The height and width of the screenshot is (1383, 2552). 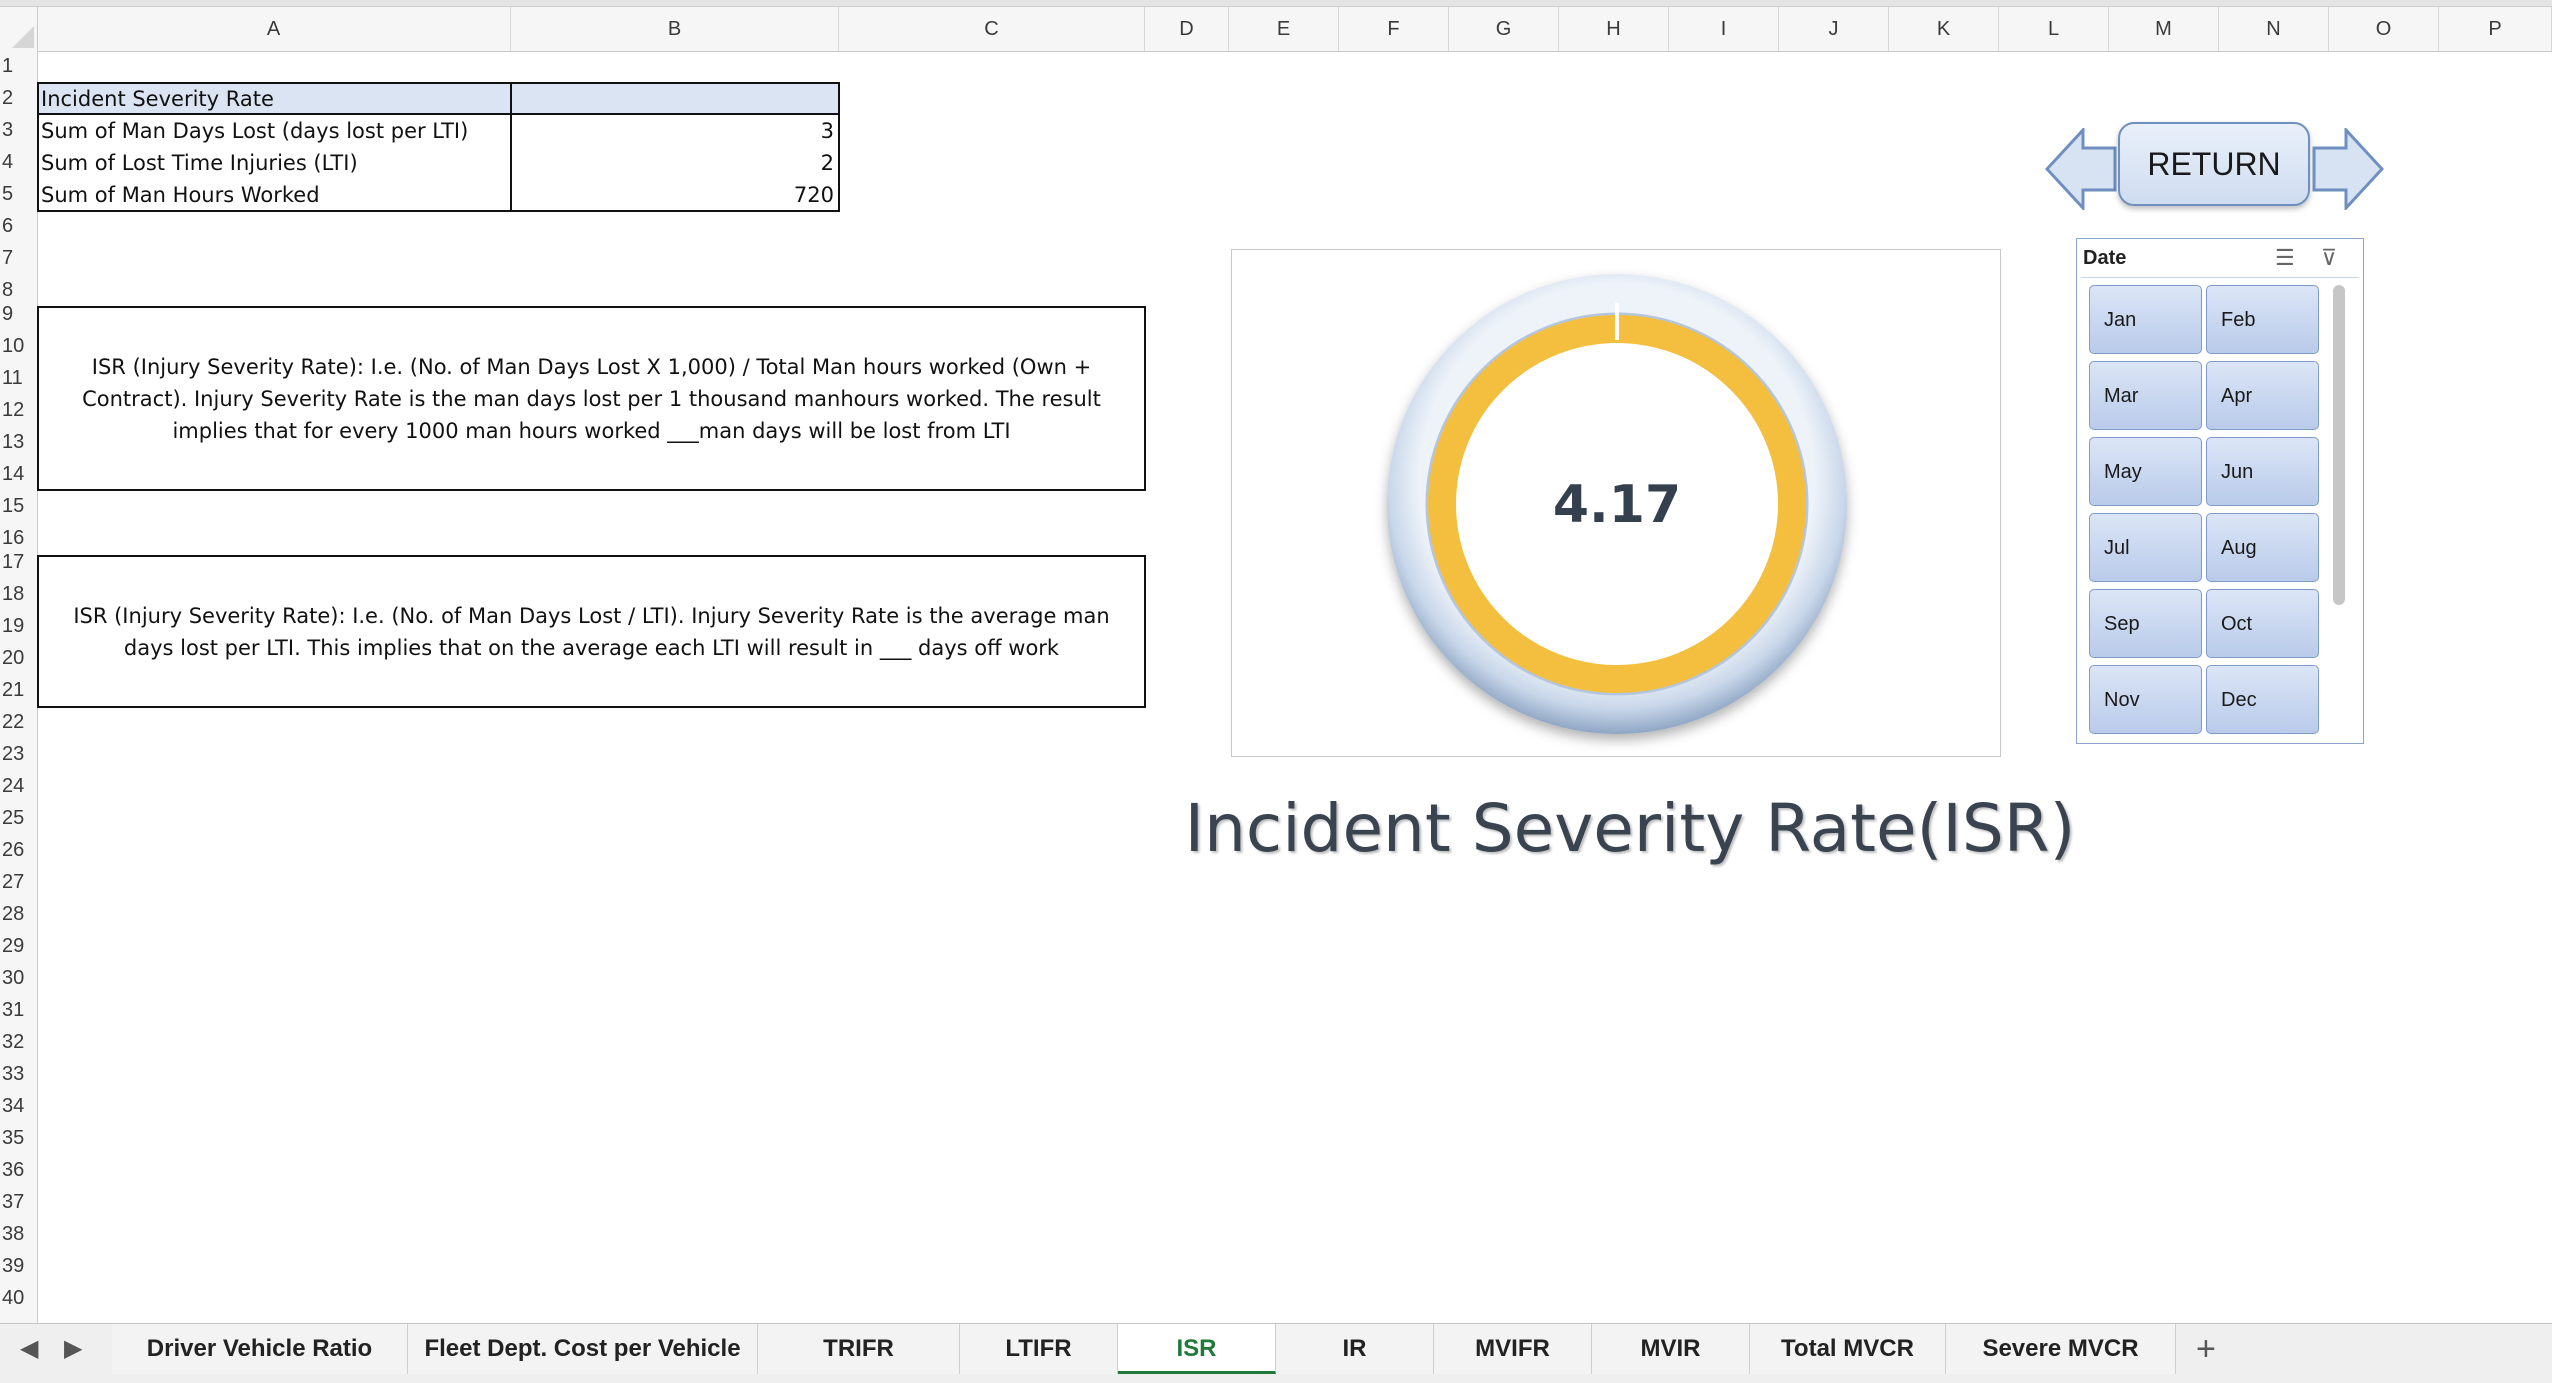 What do you see at coordinates (1848, 1349) in the screenshot?
I see `sheet-tab-total-mvcr: Total MVCR` at bounding box center [1848, 1349].